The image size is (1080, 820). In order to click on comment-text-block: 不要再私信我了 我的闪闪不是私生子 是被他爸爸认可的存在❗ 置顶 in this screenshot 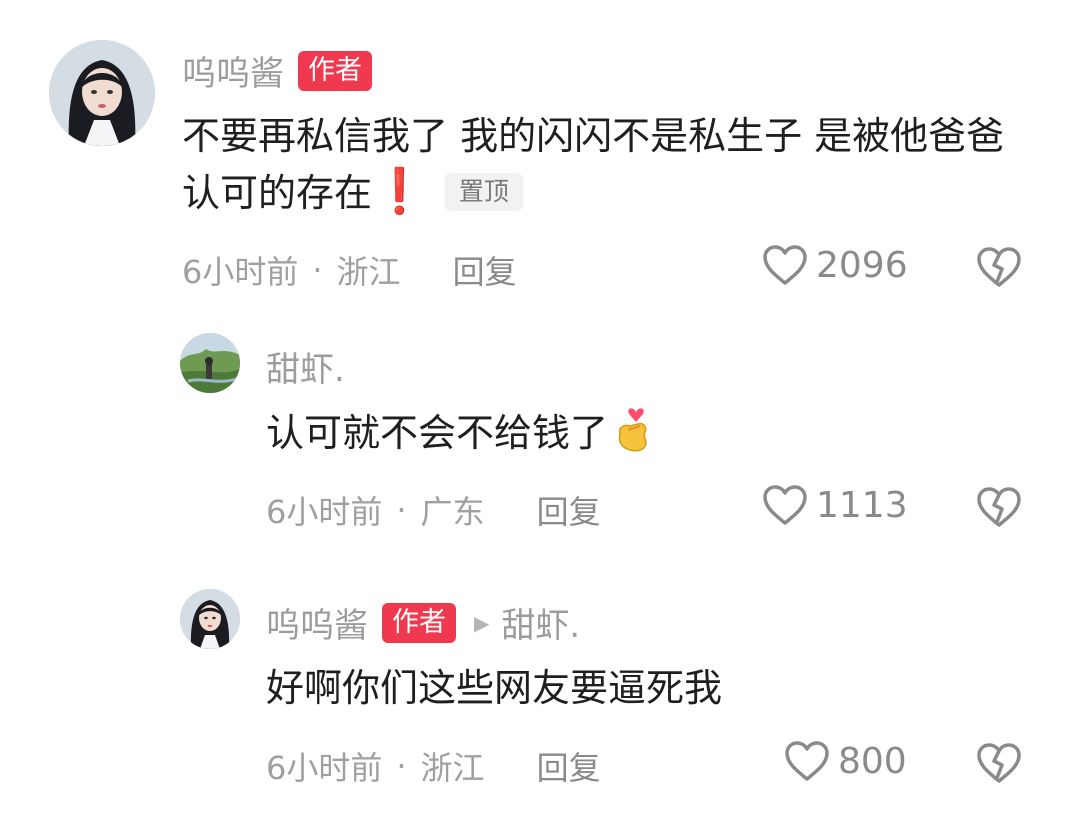, I will do `click(612, 164)`.